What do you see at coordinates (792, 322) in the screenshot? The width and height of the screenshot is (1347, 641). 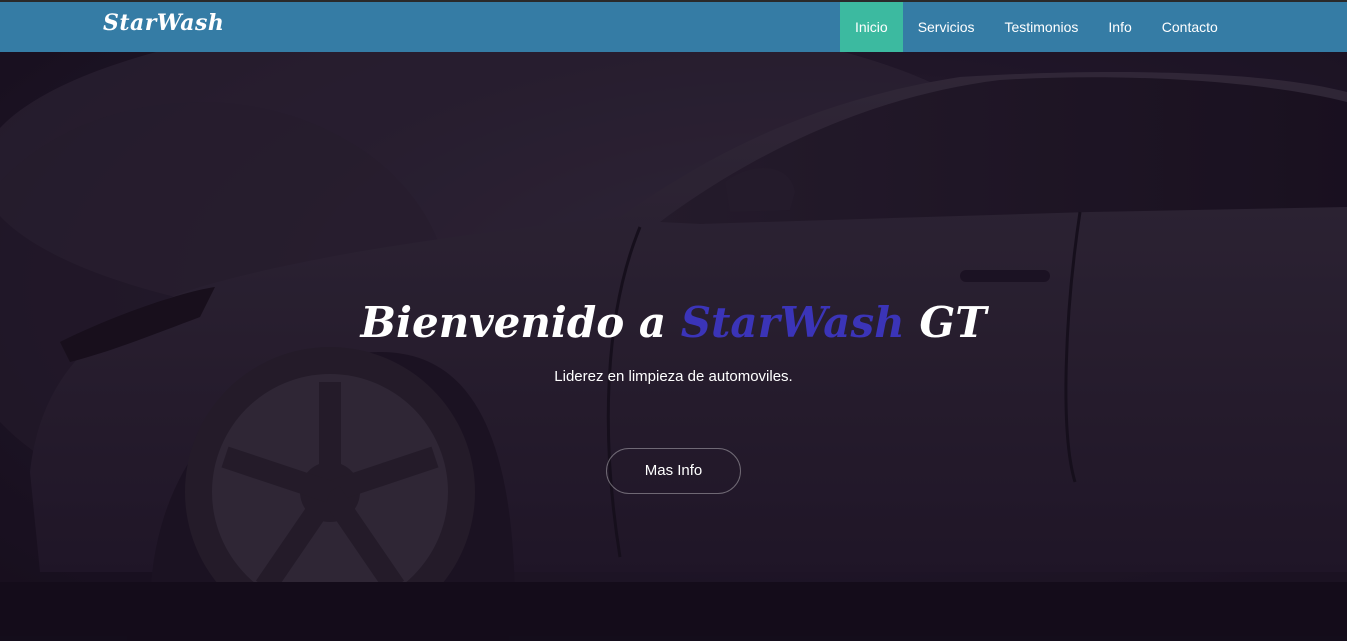 I see `hero-title-brand: StarWash` at bounding box center [792, 322].